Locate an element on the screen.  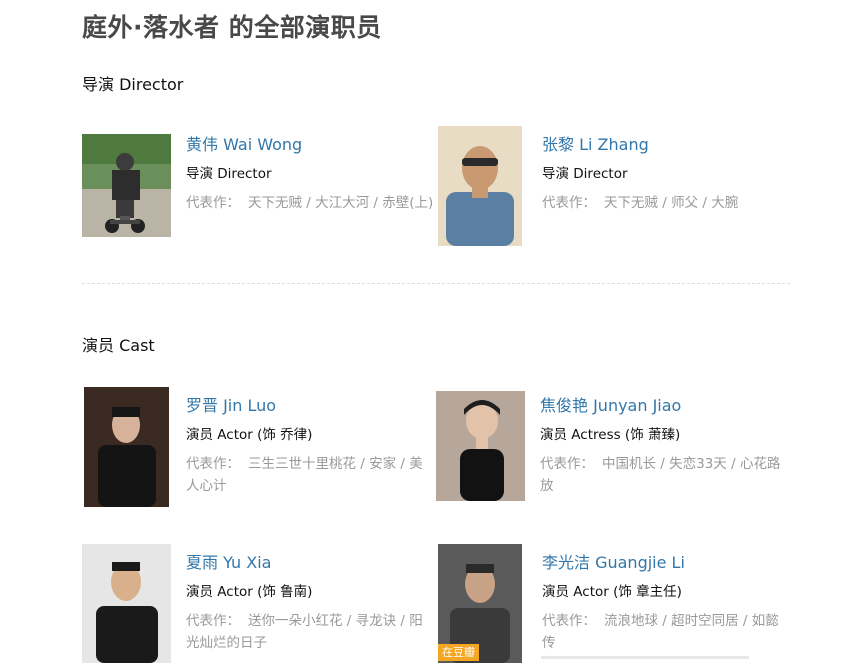
celebrity-works: 代表作： 天下无贼 / 大江大河 / 赤壁(上) is located at coordinates (311, 203).